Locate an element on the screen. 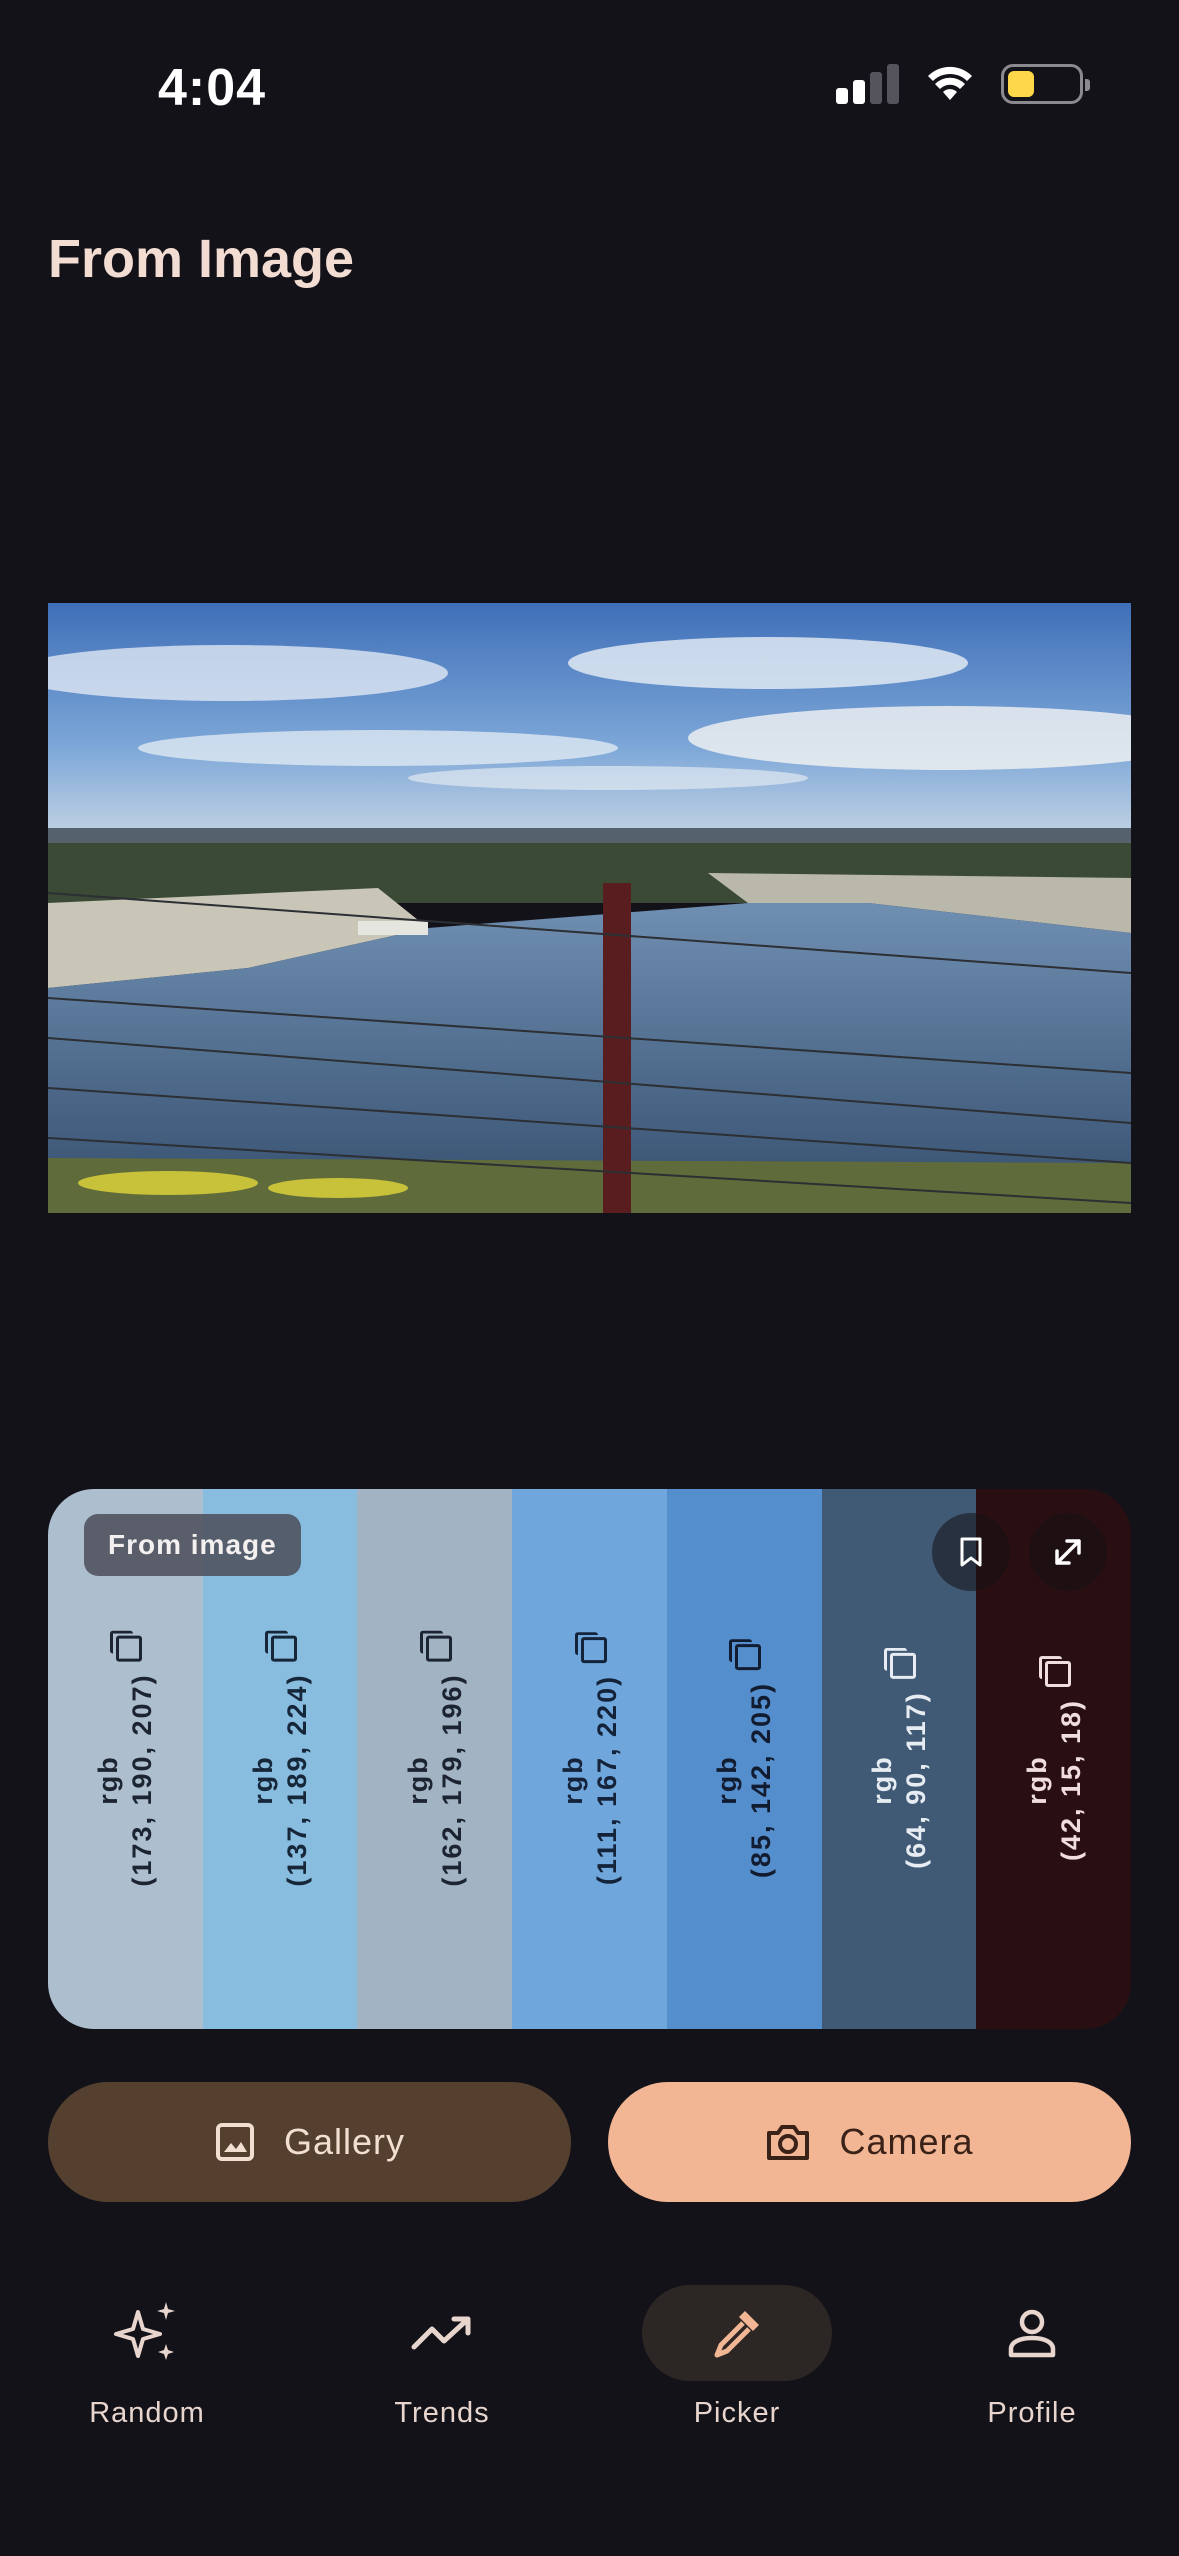 The image size is (1179, 2556). nav-label: Random is located at coordinates (147, 2413).